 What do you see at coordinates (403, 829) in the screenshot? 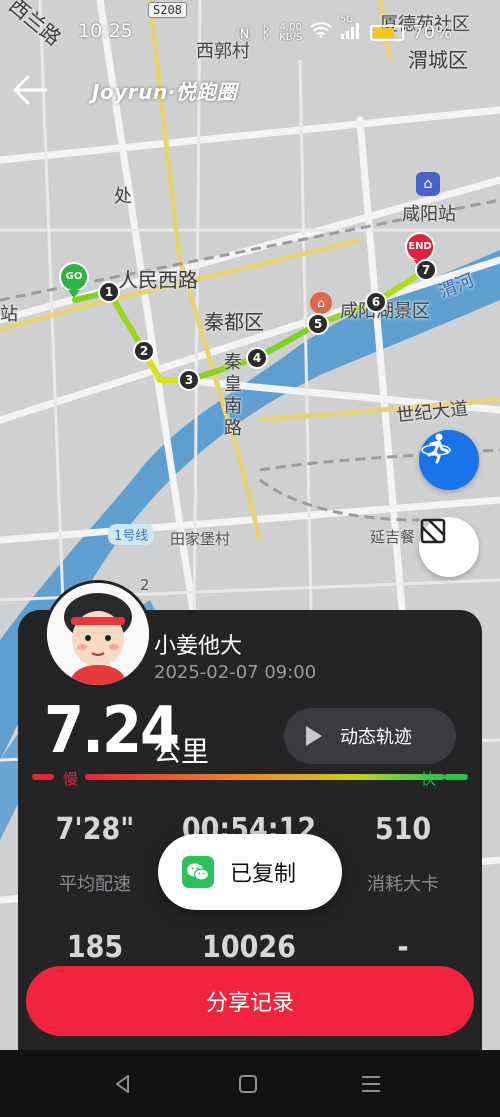
I see `stat-calories-value: 510` at bounding box center [403, 829].